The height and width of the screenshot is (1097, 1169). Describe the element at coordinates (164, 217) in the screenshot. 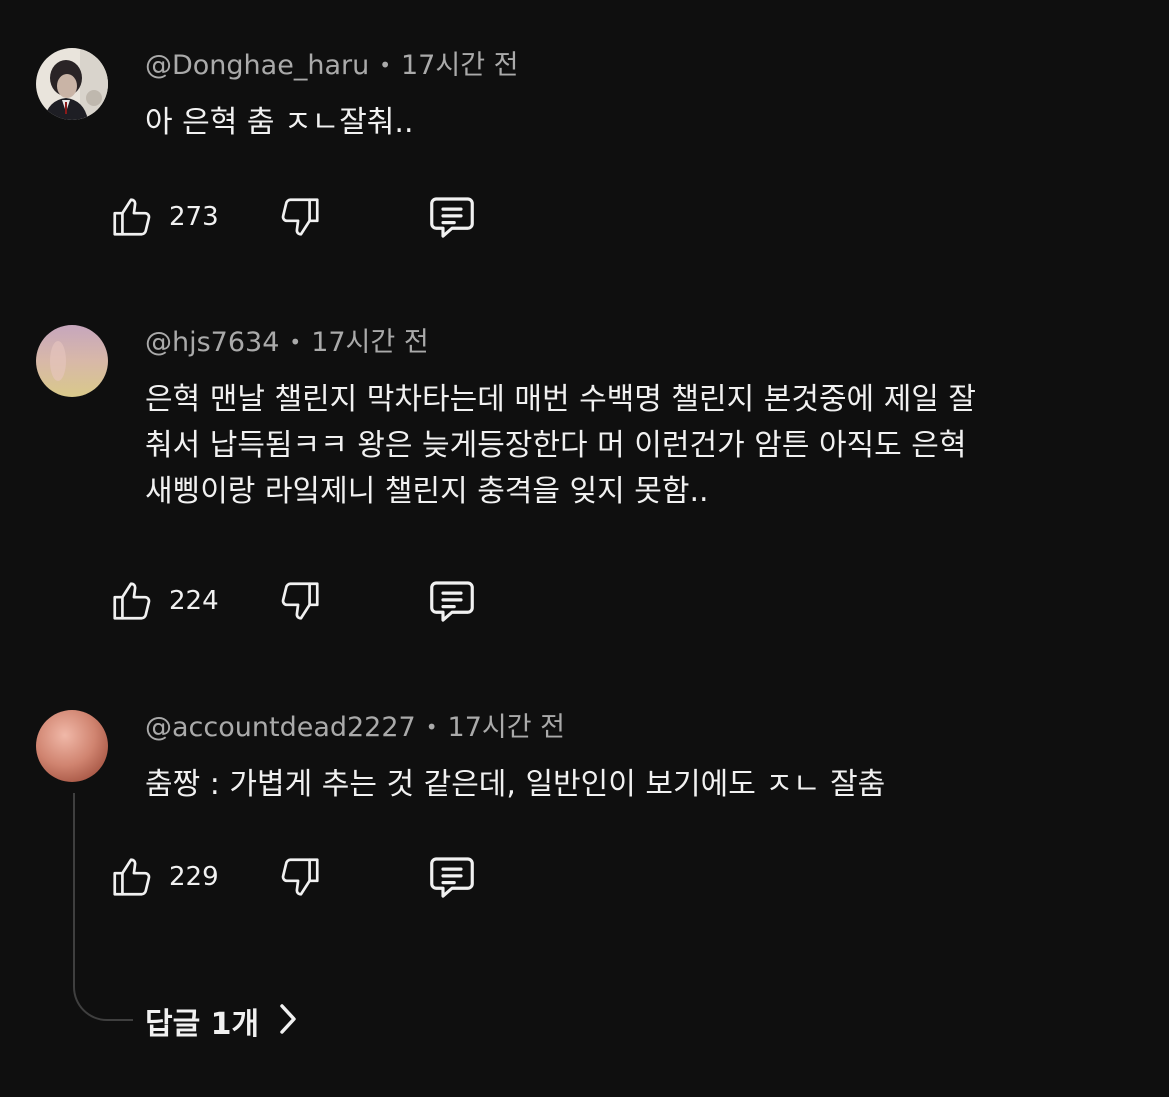

I see `like-button: 273` at that location.